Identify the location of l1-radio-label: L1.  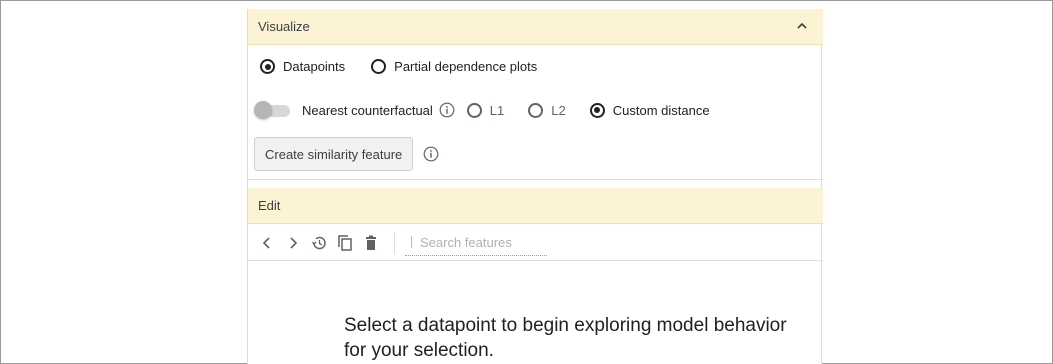
(497, 110).